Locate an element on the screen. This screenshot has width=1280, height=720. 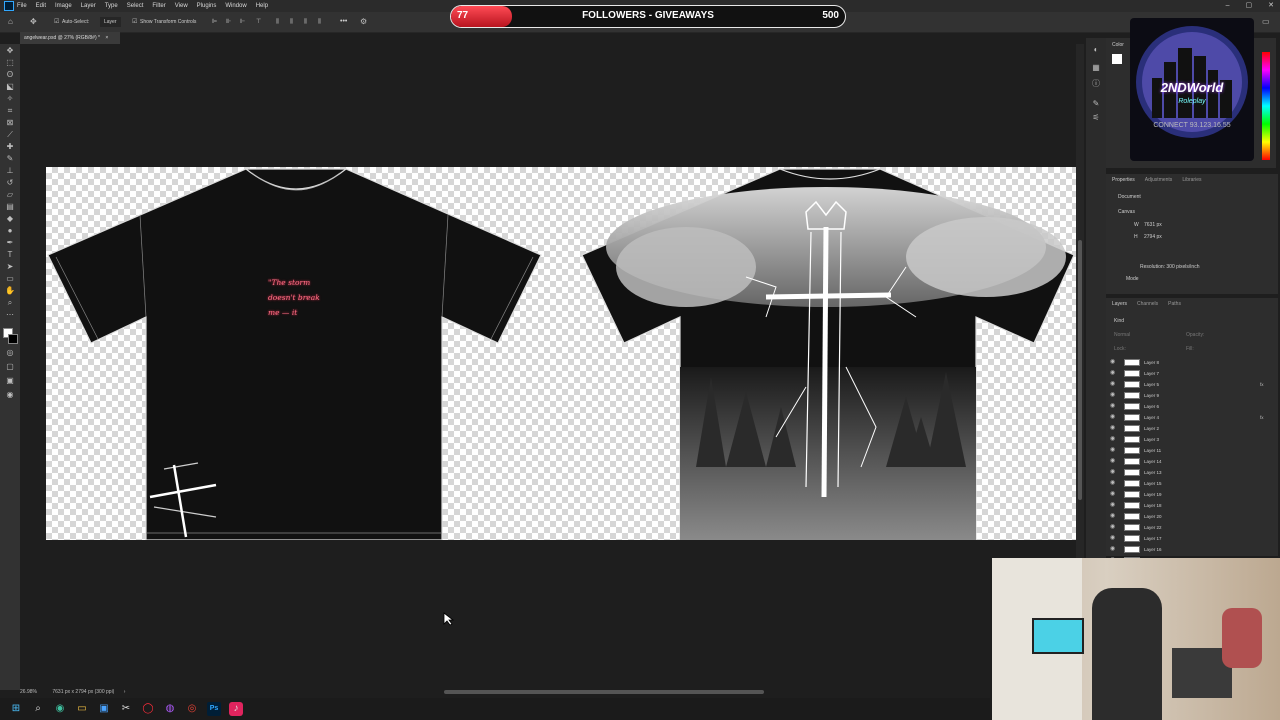
layer-row: ◉ Layer 3 is located at coordinates (1190, 439).